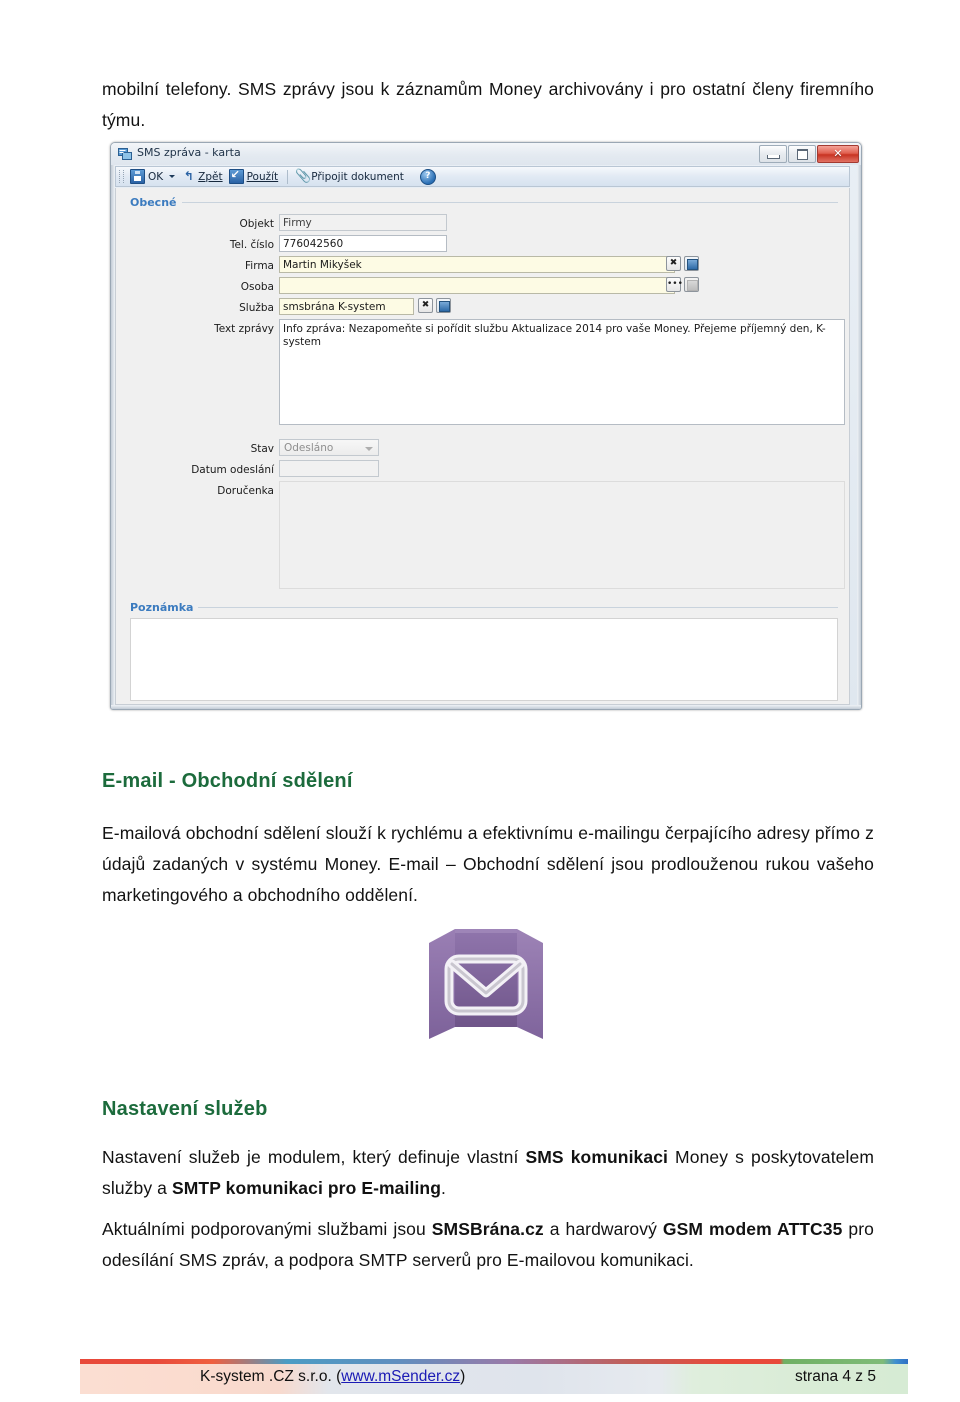  I want to click on osoba-picker-button, so click(691, 284).